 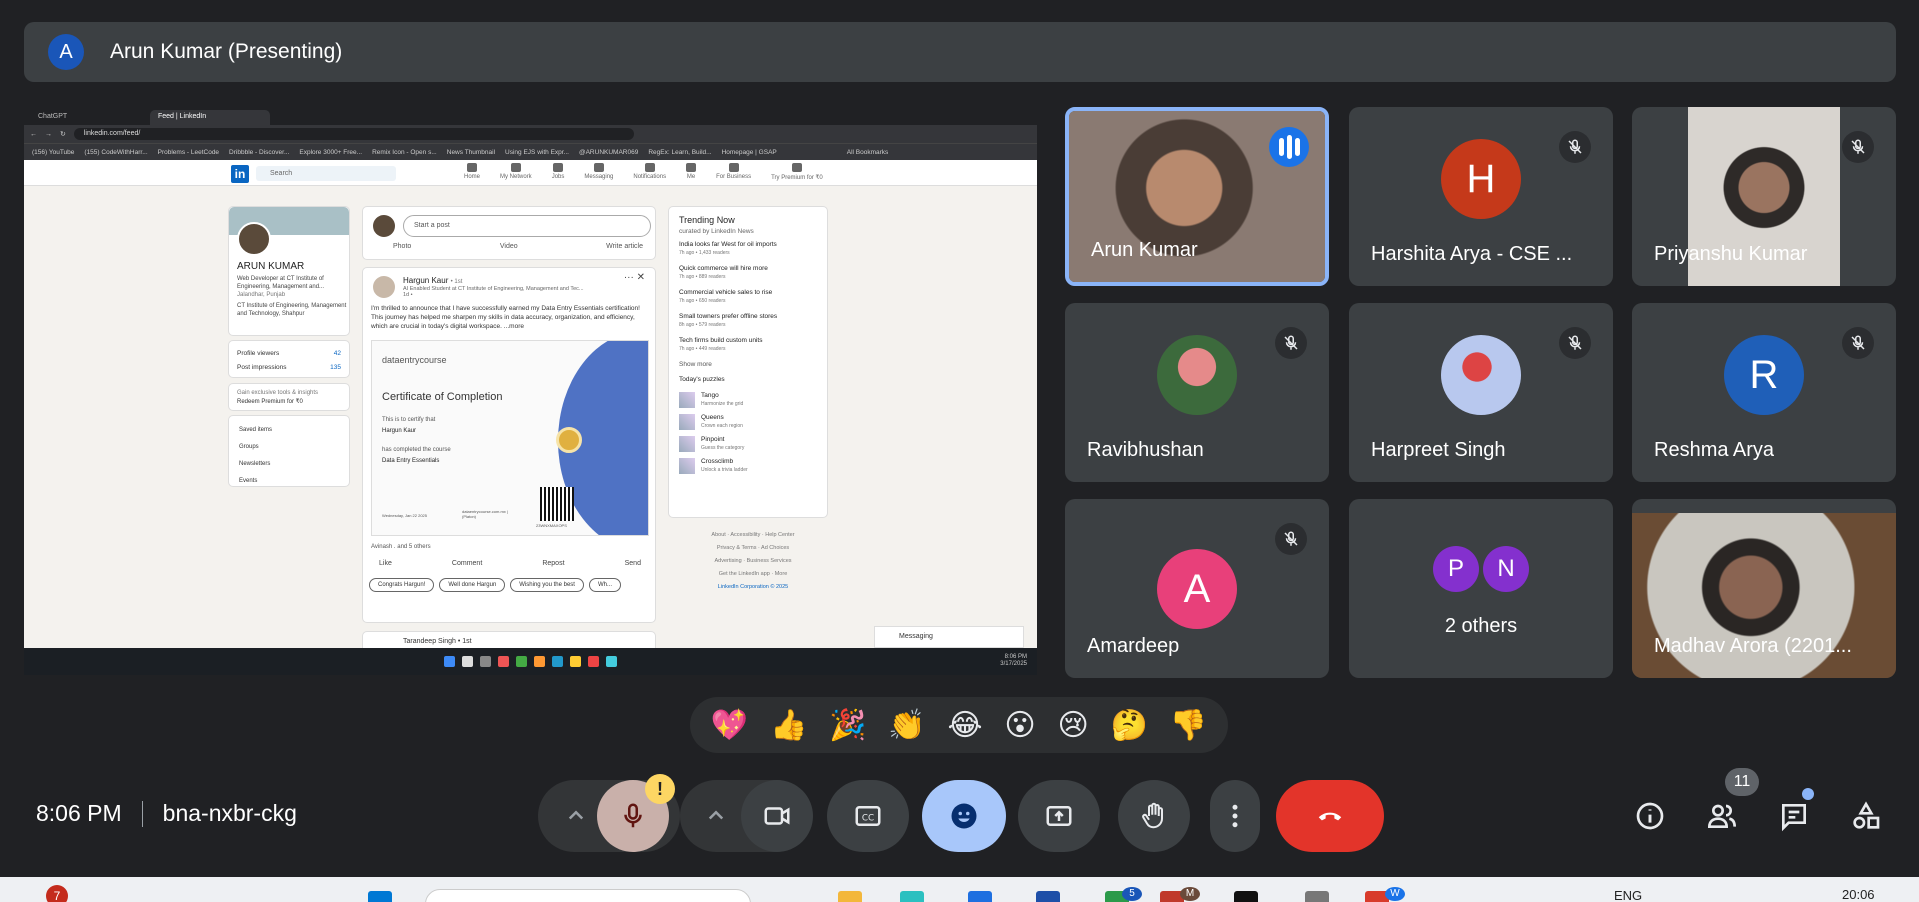 I want to click on browser-tab: ChatGPT, so click(x=53, y=116).